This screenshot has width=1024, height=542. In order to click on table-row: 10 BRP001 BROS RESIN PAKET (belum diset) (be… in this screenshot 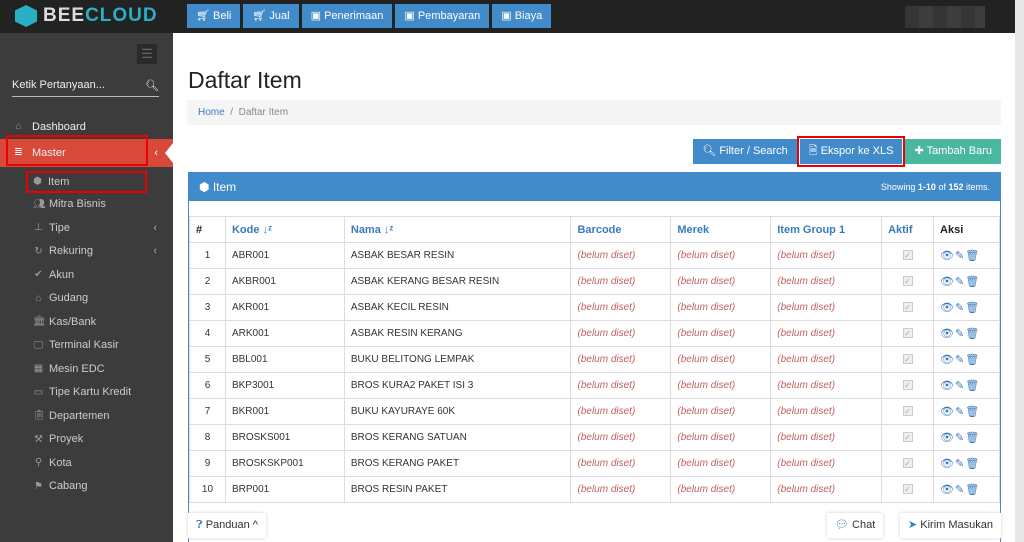, I will do `click(594, 489)`.